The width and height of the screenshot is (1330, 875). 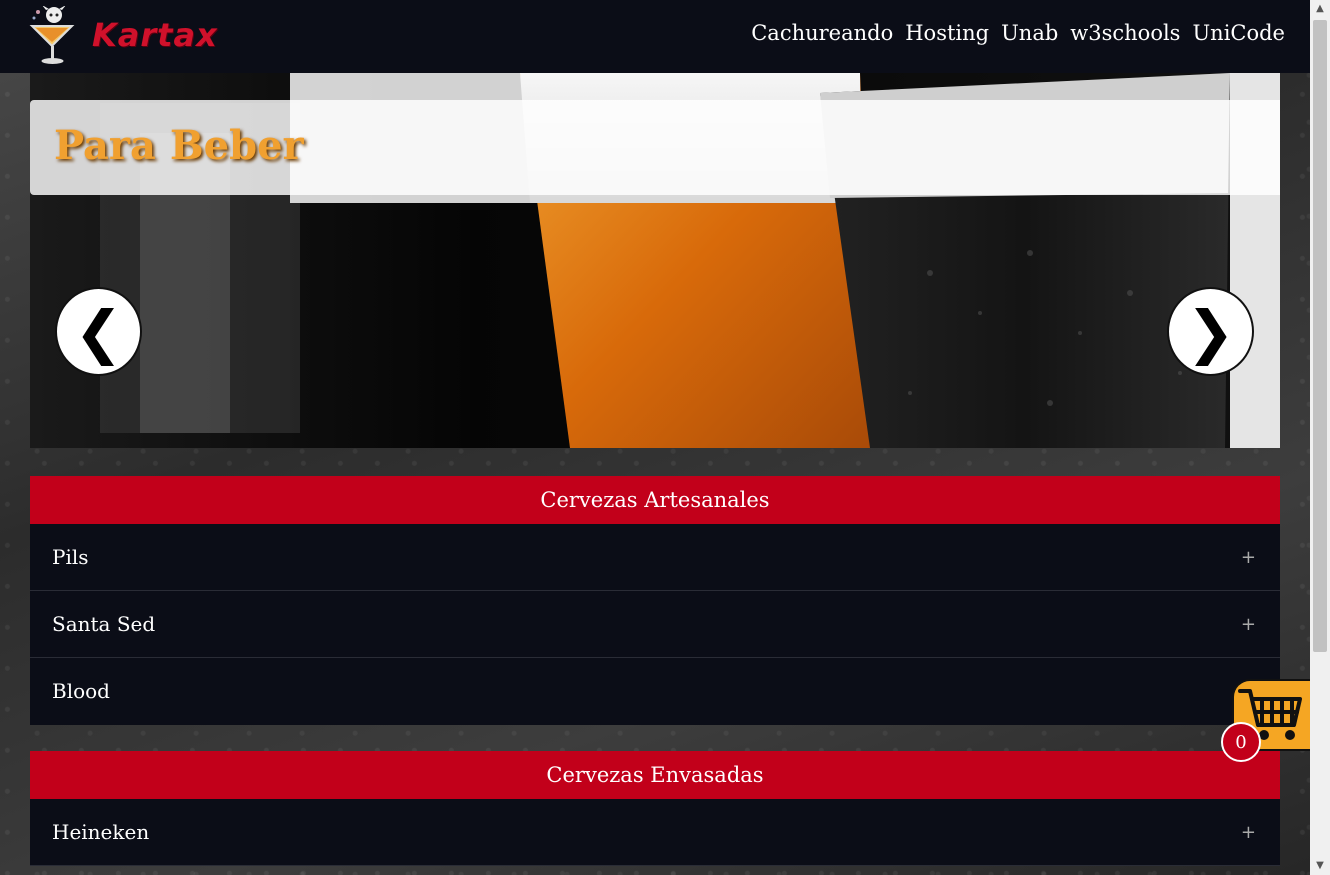 What do you see at coordinates (179, 145) in the screenshot?
I see `hero-title: Para Beber` at bounding box center [179, 145].